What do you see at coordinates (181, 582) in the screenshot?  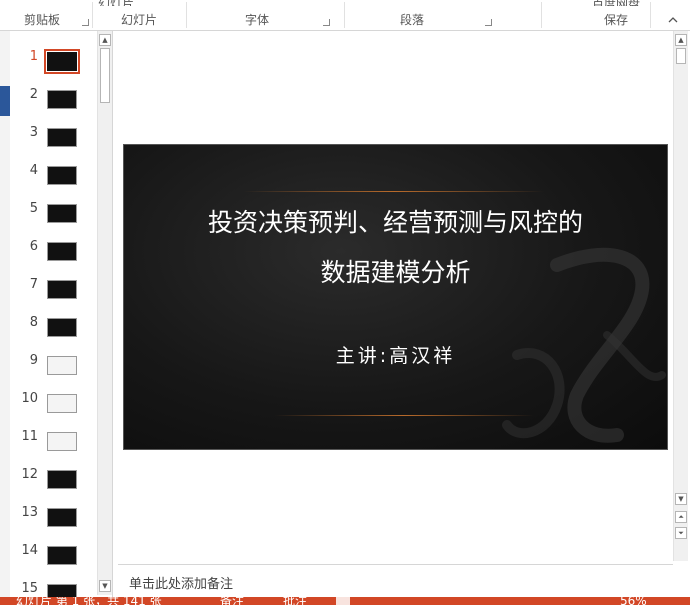 I see `notes-placeholder: 单击此处添加备注` at bounding box center [181, 582].